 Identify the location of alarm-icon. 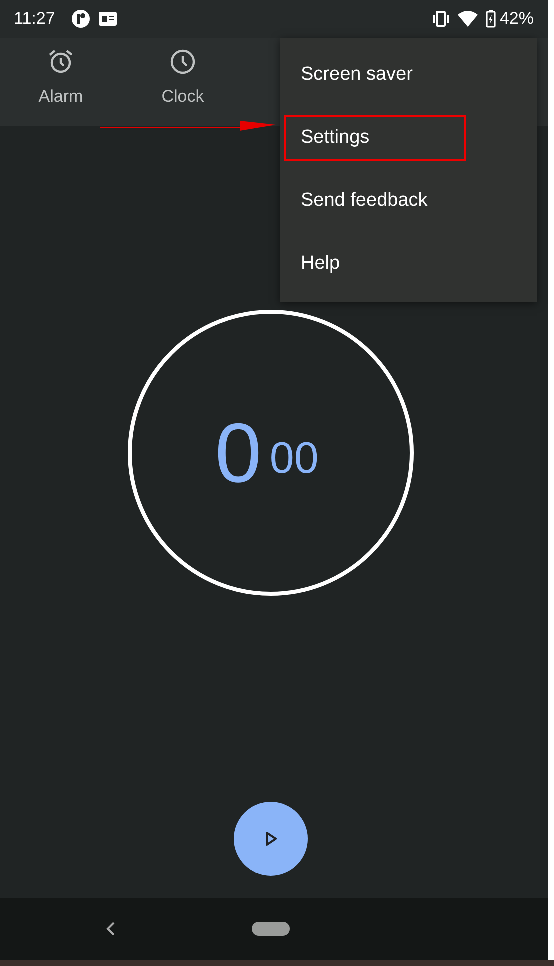
(61, 62).